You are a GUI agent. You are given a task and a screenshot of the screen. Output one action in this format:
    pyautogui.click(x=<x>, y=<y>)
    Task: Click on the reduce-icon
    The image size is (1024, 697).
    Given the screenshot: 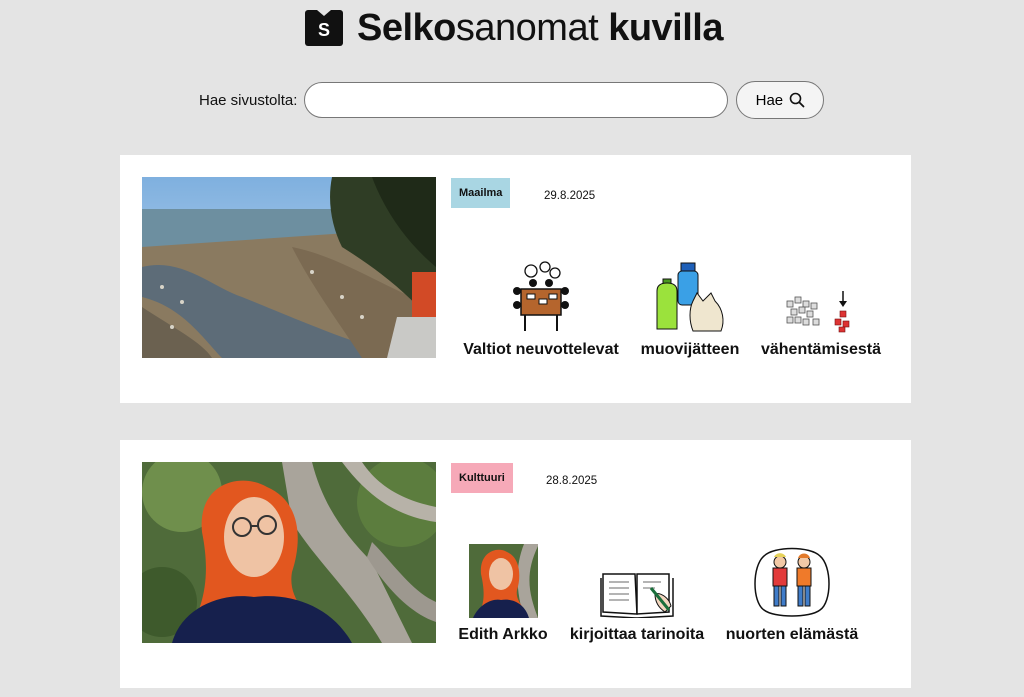 What is the action you would take?
    pyautogui.click(x=821, y=296)
    